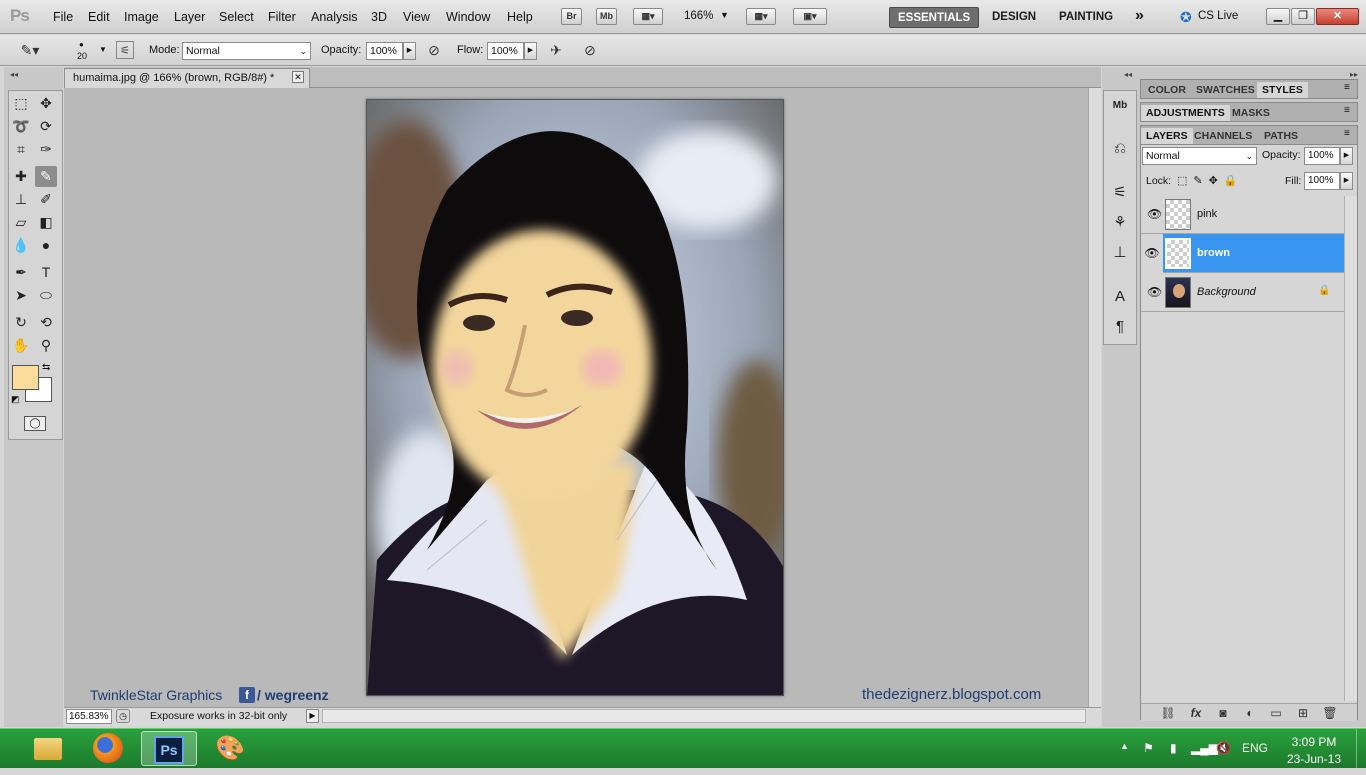 Image resolution: width=1366 pixels, height=775 pixels. I want to click on status-info-icon: ◷, so click(123, 716).